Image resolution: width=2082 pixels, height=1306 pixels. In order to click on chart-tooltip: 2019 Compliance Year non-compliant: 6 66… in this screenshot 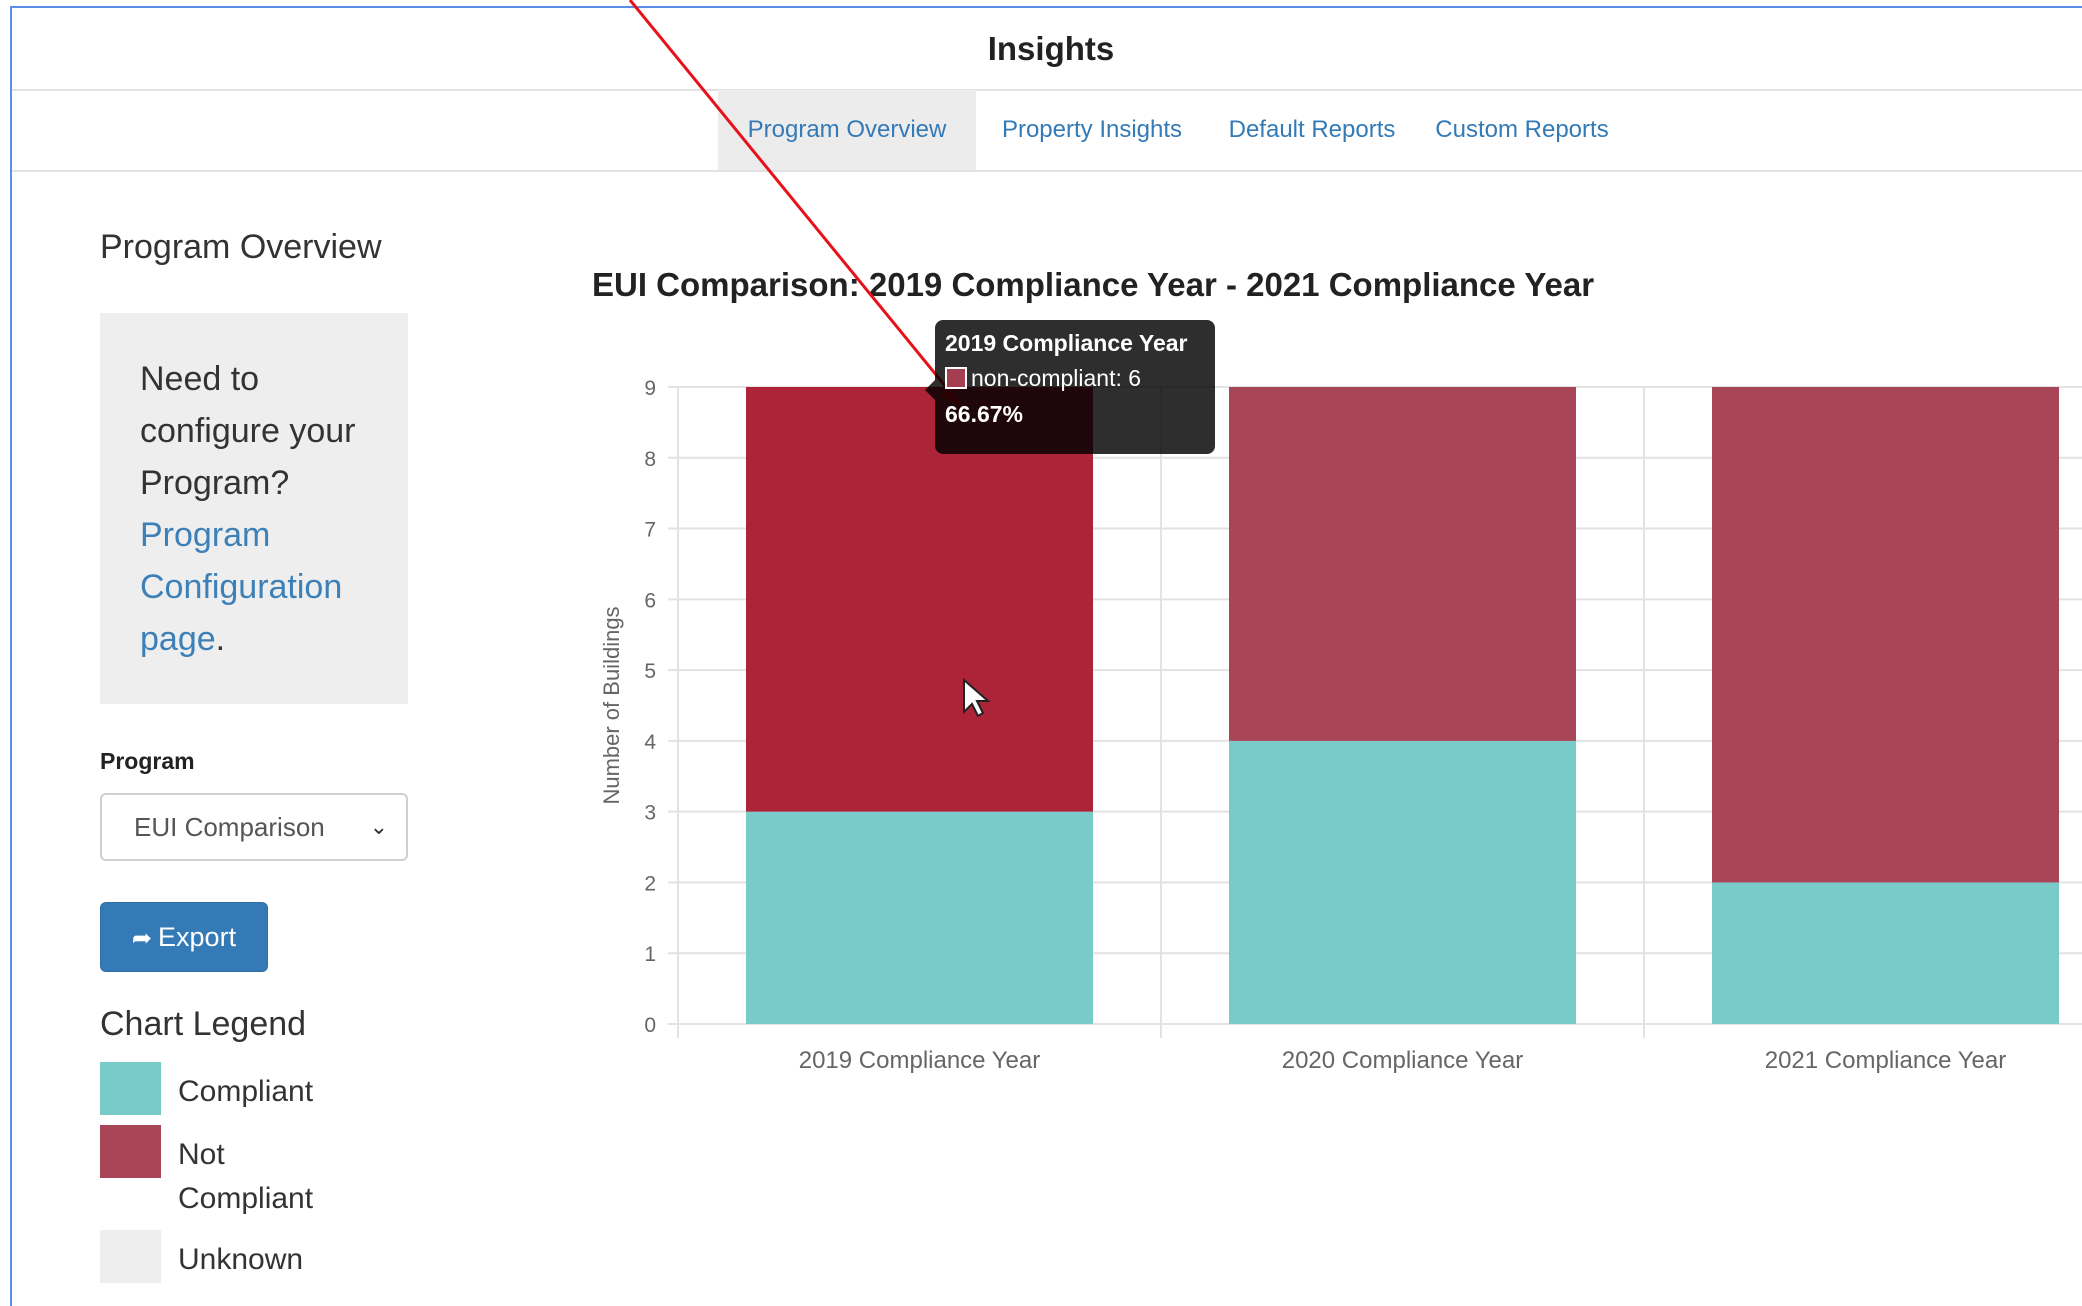, I will do `click(1075, 387)`.